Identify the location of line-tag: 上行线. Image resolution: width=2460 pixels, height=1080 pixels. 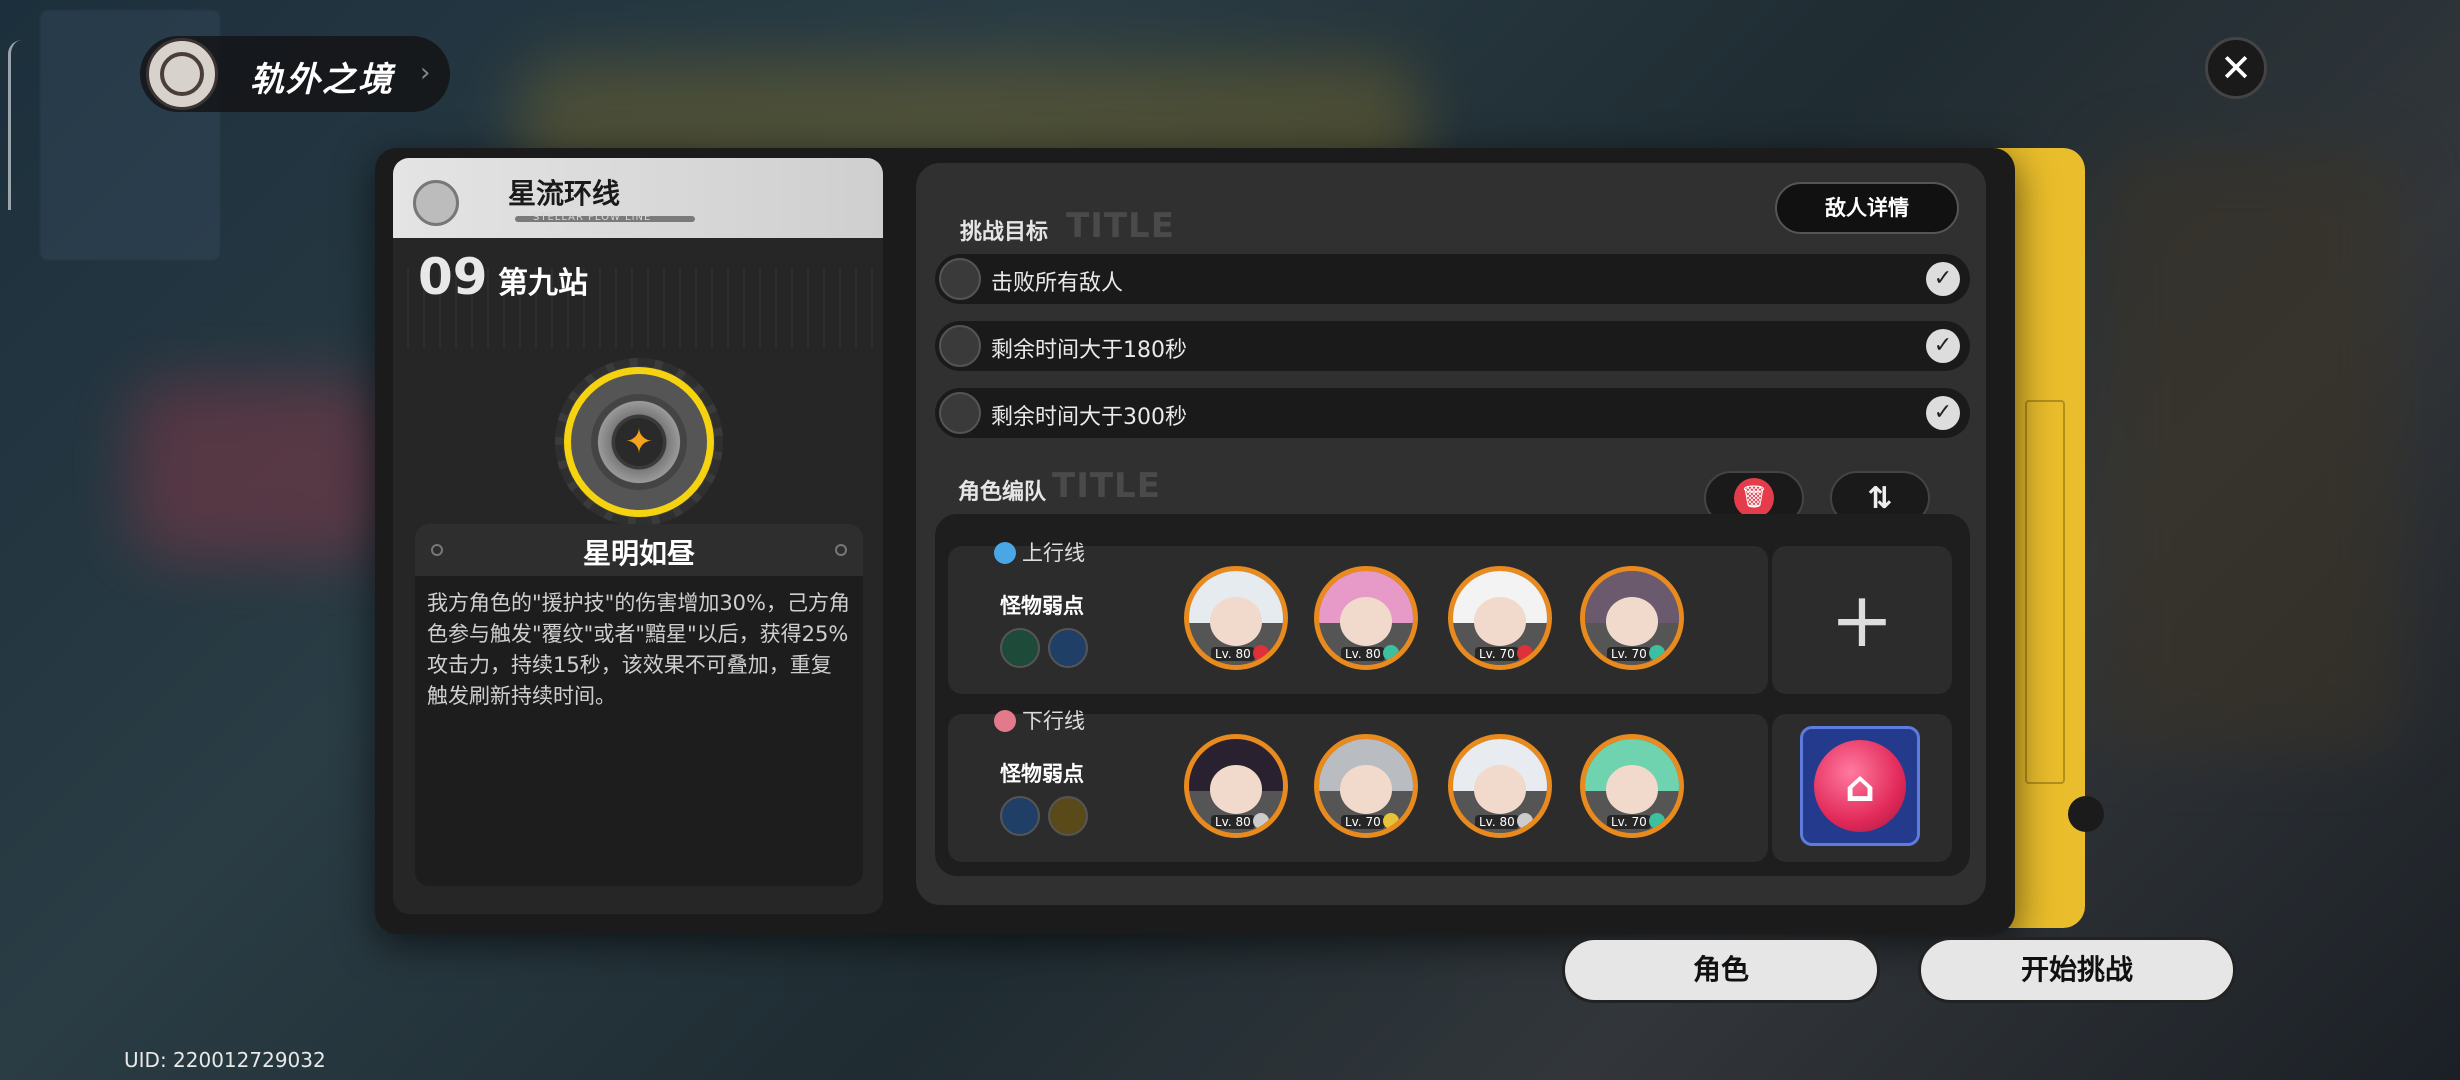
(1039, 552).